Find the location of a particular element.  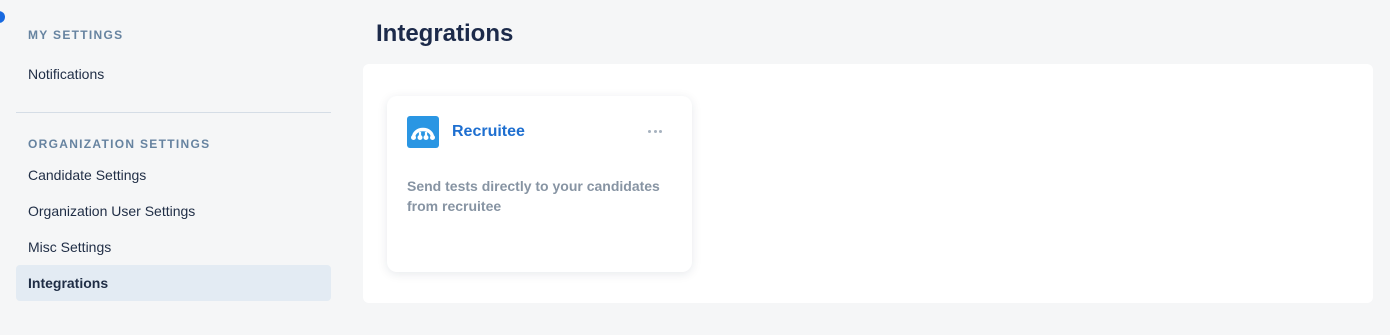

sidebar-item-integrations: Integrations is located at coordinates (173, 283).